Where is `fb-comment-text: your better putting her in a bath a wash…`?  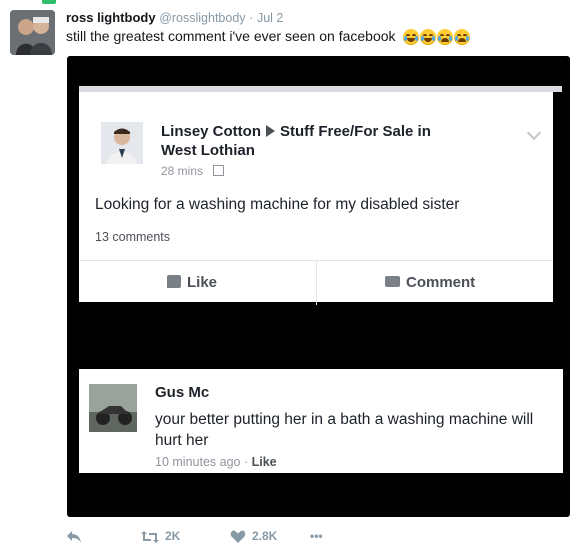
fb-comment-text: your better putting her in a bath a wash… is located at coordinates (344, 430).